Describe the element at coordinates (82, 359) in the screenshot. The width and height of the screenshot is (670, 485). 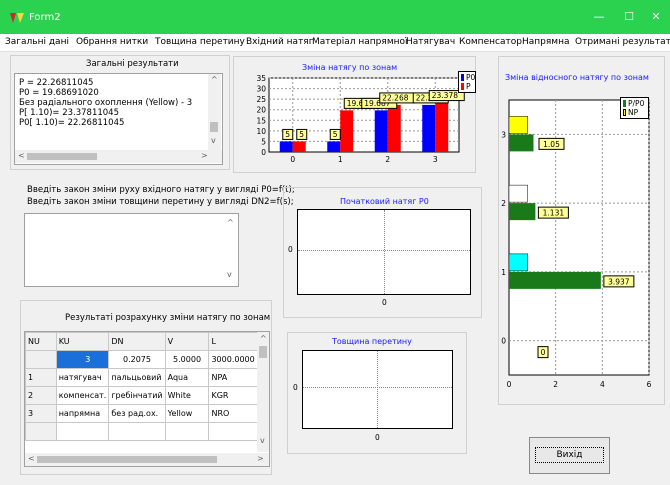
I see `selected-cell: 3` at that location.